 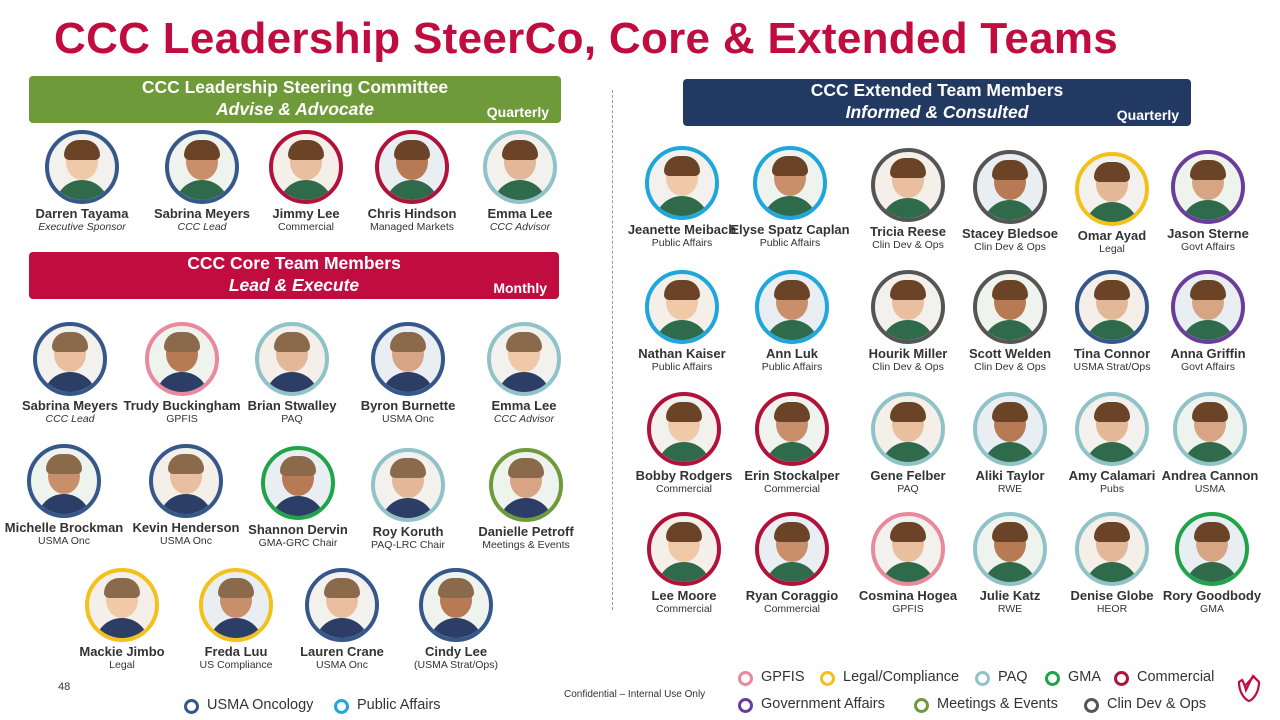 What do you see at coordinates (1249, 688) in the screenshot?
I see `company-logo-icon` at bounding box center [1249, 688].